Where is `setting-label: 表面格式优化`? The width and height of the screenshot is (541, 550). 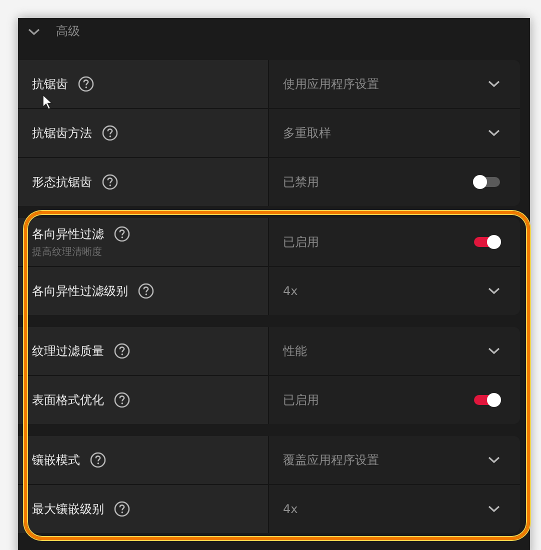 setting-label: 表面格式优化 is located at coordinates (68, 400).